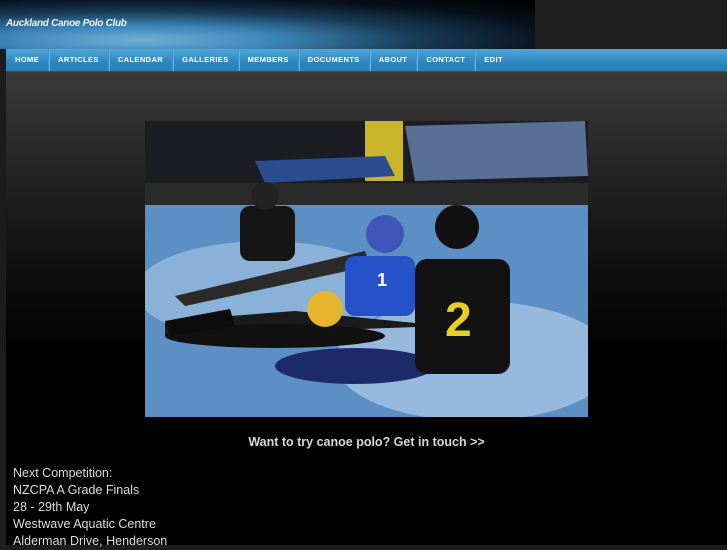 This screenshot has width=727, height=550. I want to click on competition-dates: 28 - 29th May, so click(51, 507).